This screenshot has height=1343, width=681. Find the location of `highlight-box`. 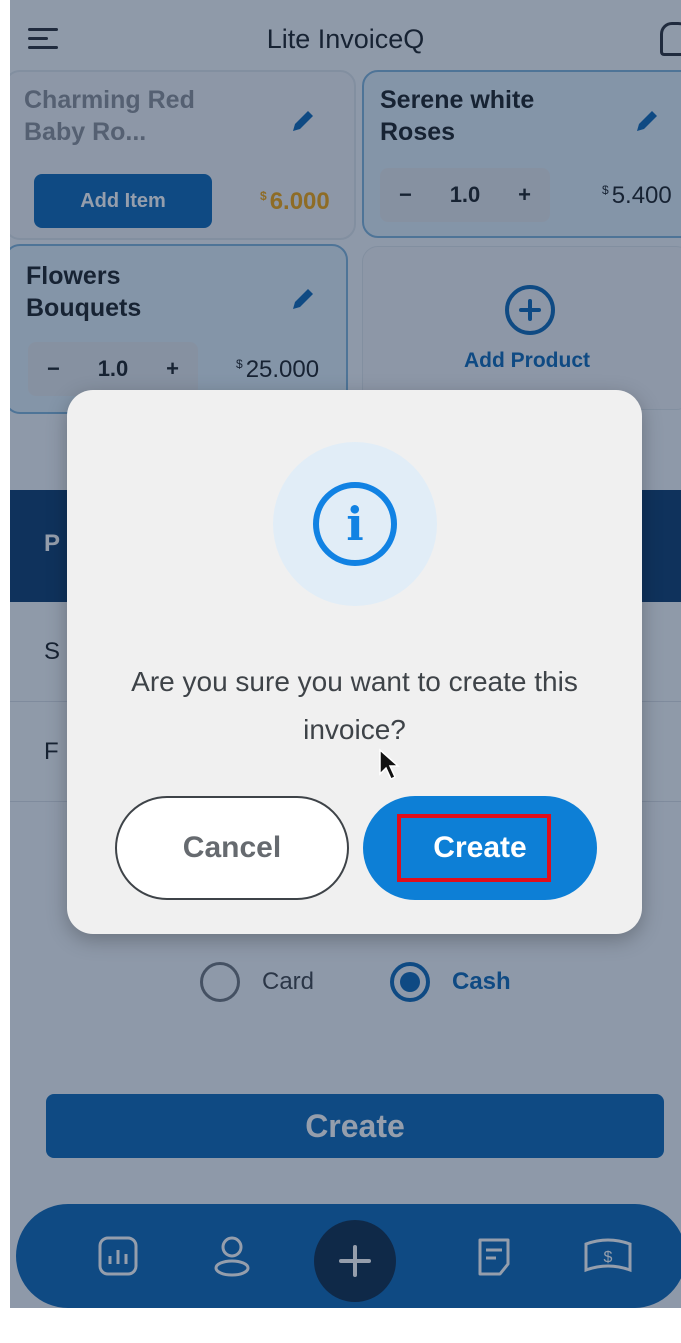

highlight-box is located at coordinates (474, 848).